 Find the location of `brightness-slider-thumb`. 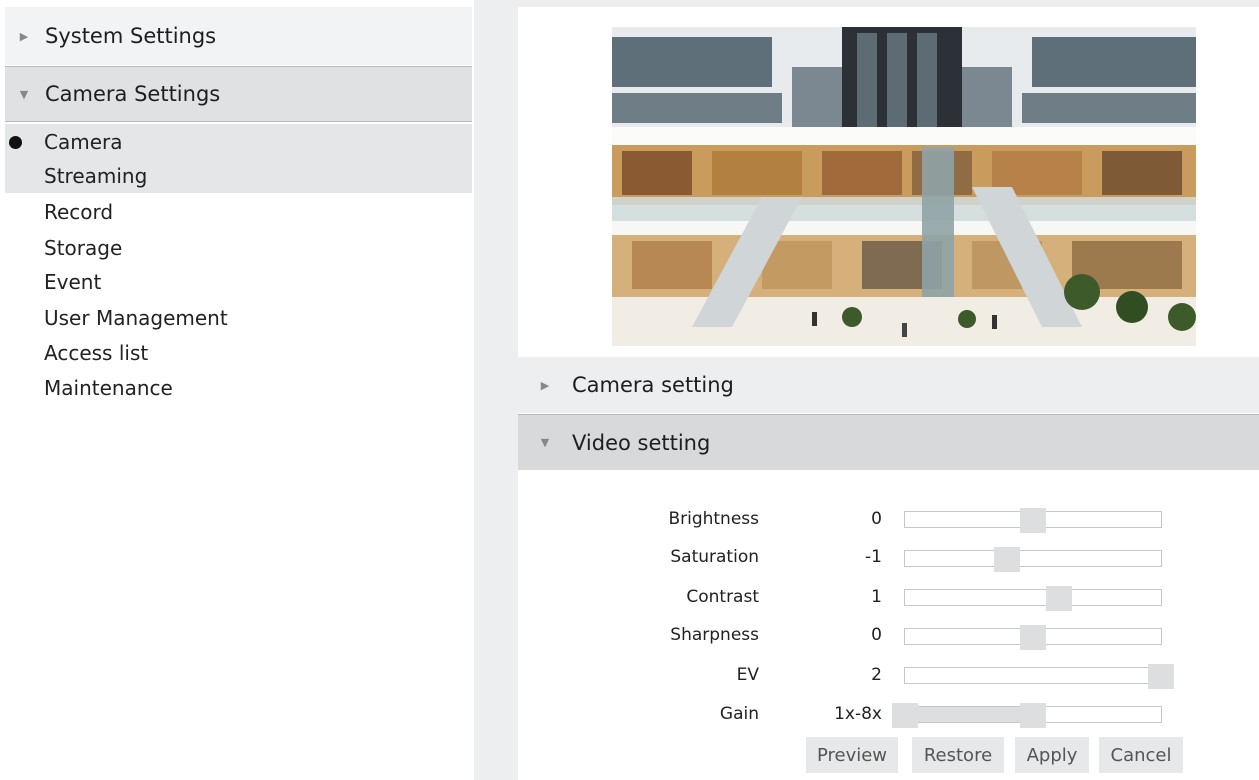

brightness-slider-thumb is located at coordinates (1033, 520).